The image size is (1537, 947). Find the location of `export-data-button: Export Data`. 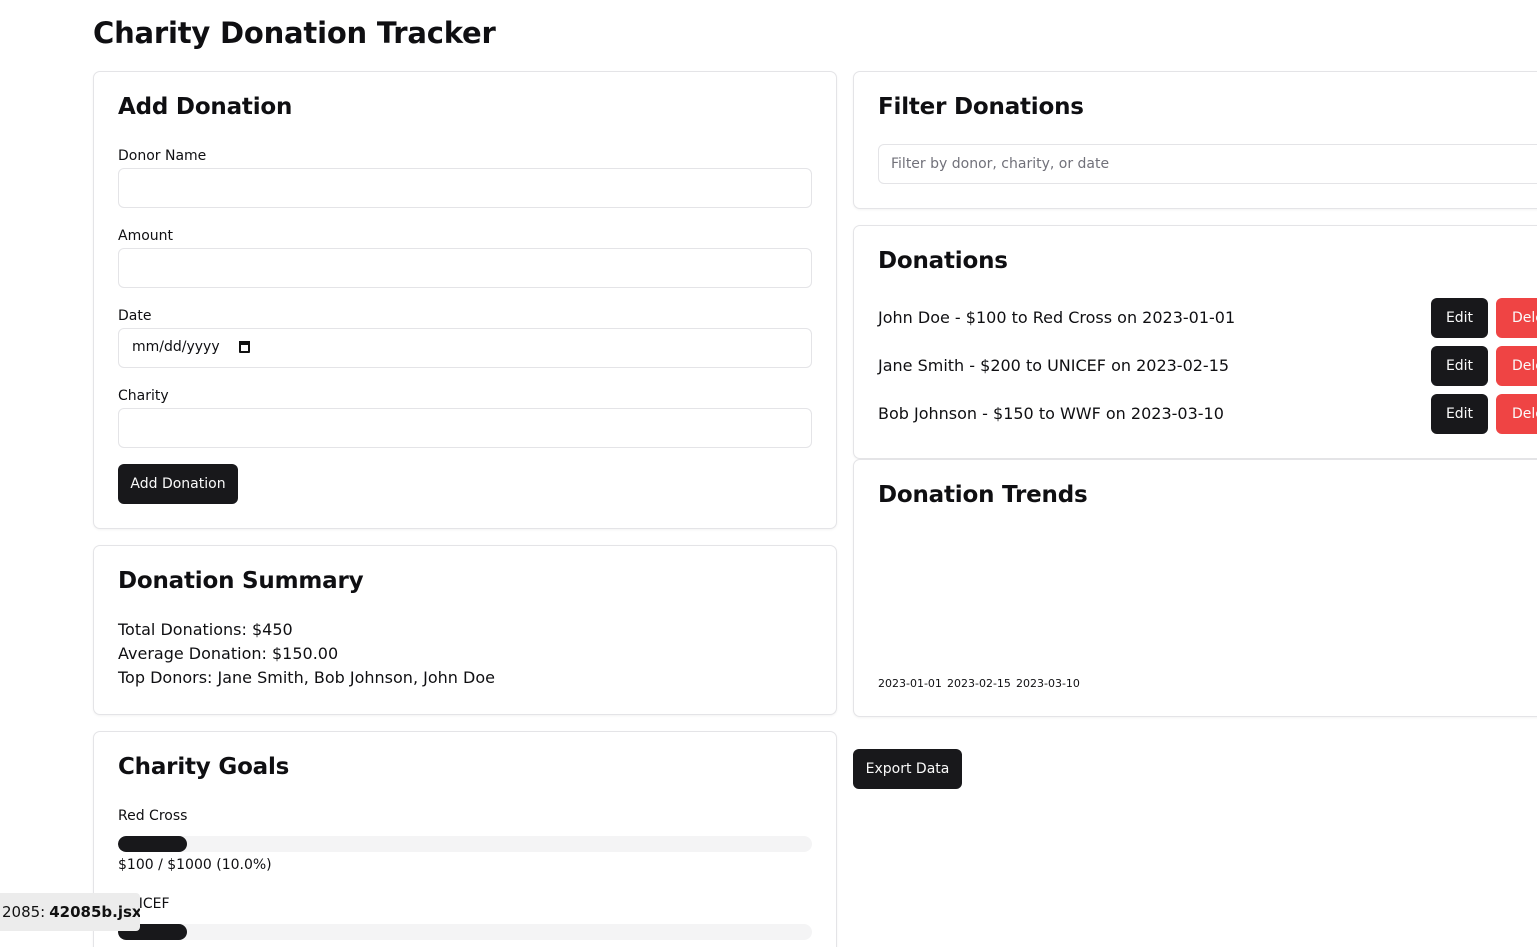

export-data-button: Export Data is located at coordinates (907, 769).